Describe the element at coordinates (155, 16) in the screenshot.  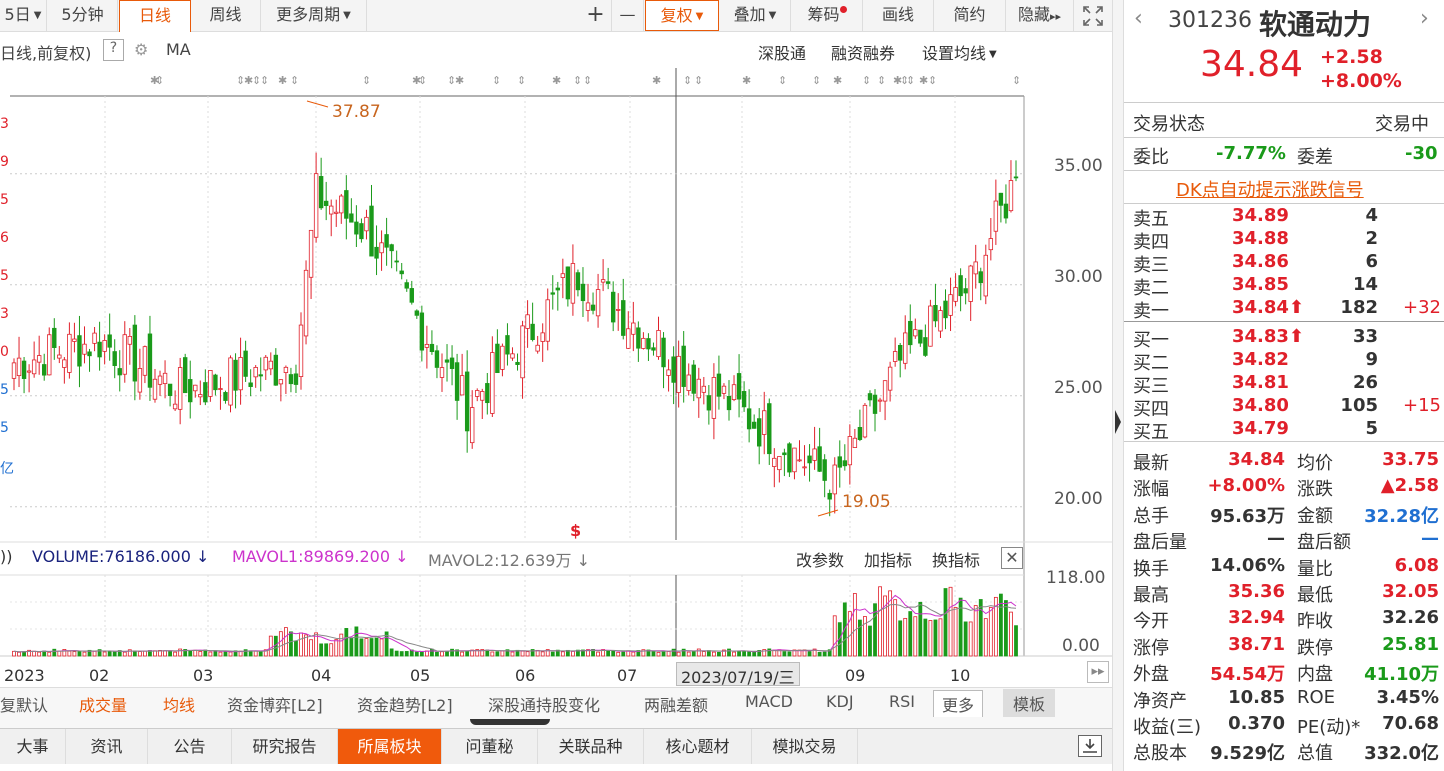
I see `period-daily-button: 日线` at that location.